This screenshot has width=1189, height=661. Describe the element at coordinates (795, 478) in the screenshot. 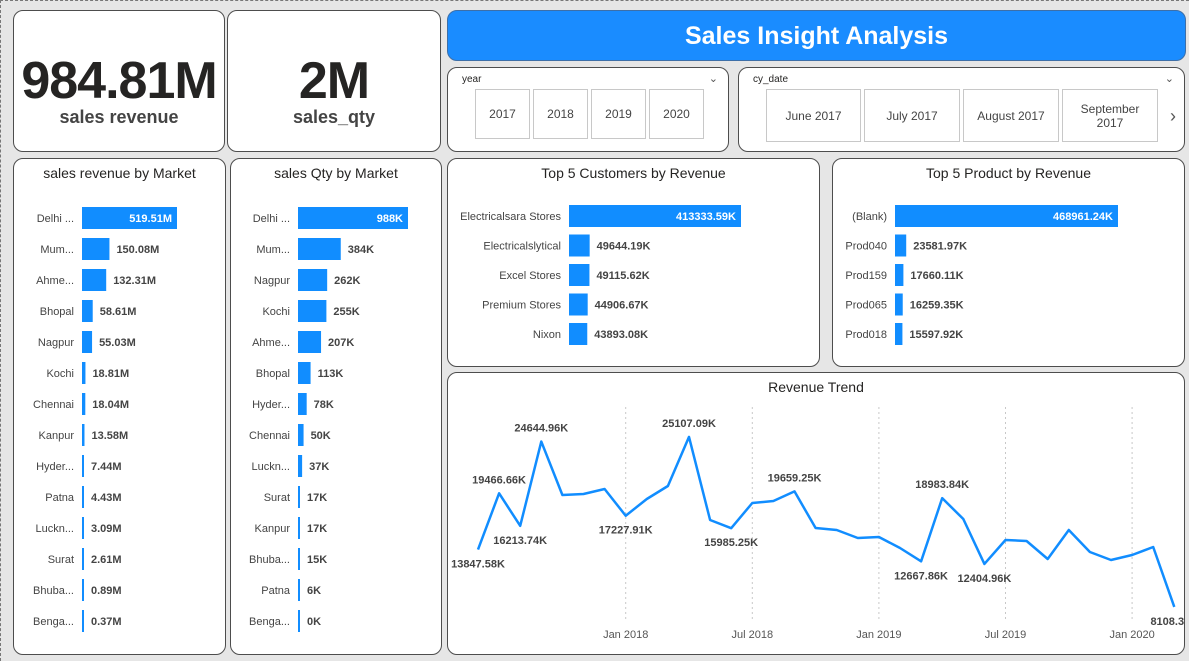

I see `data-label: 19659.25K` at that location.